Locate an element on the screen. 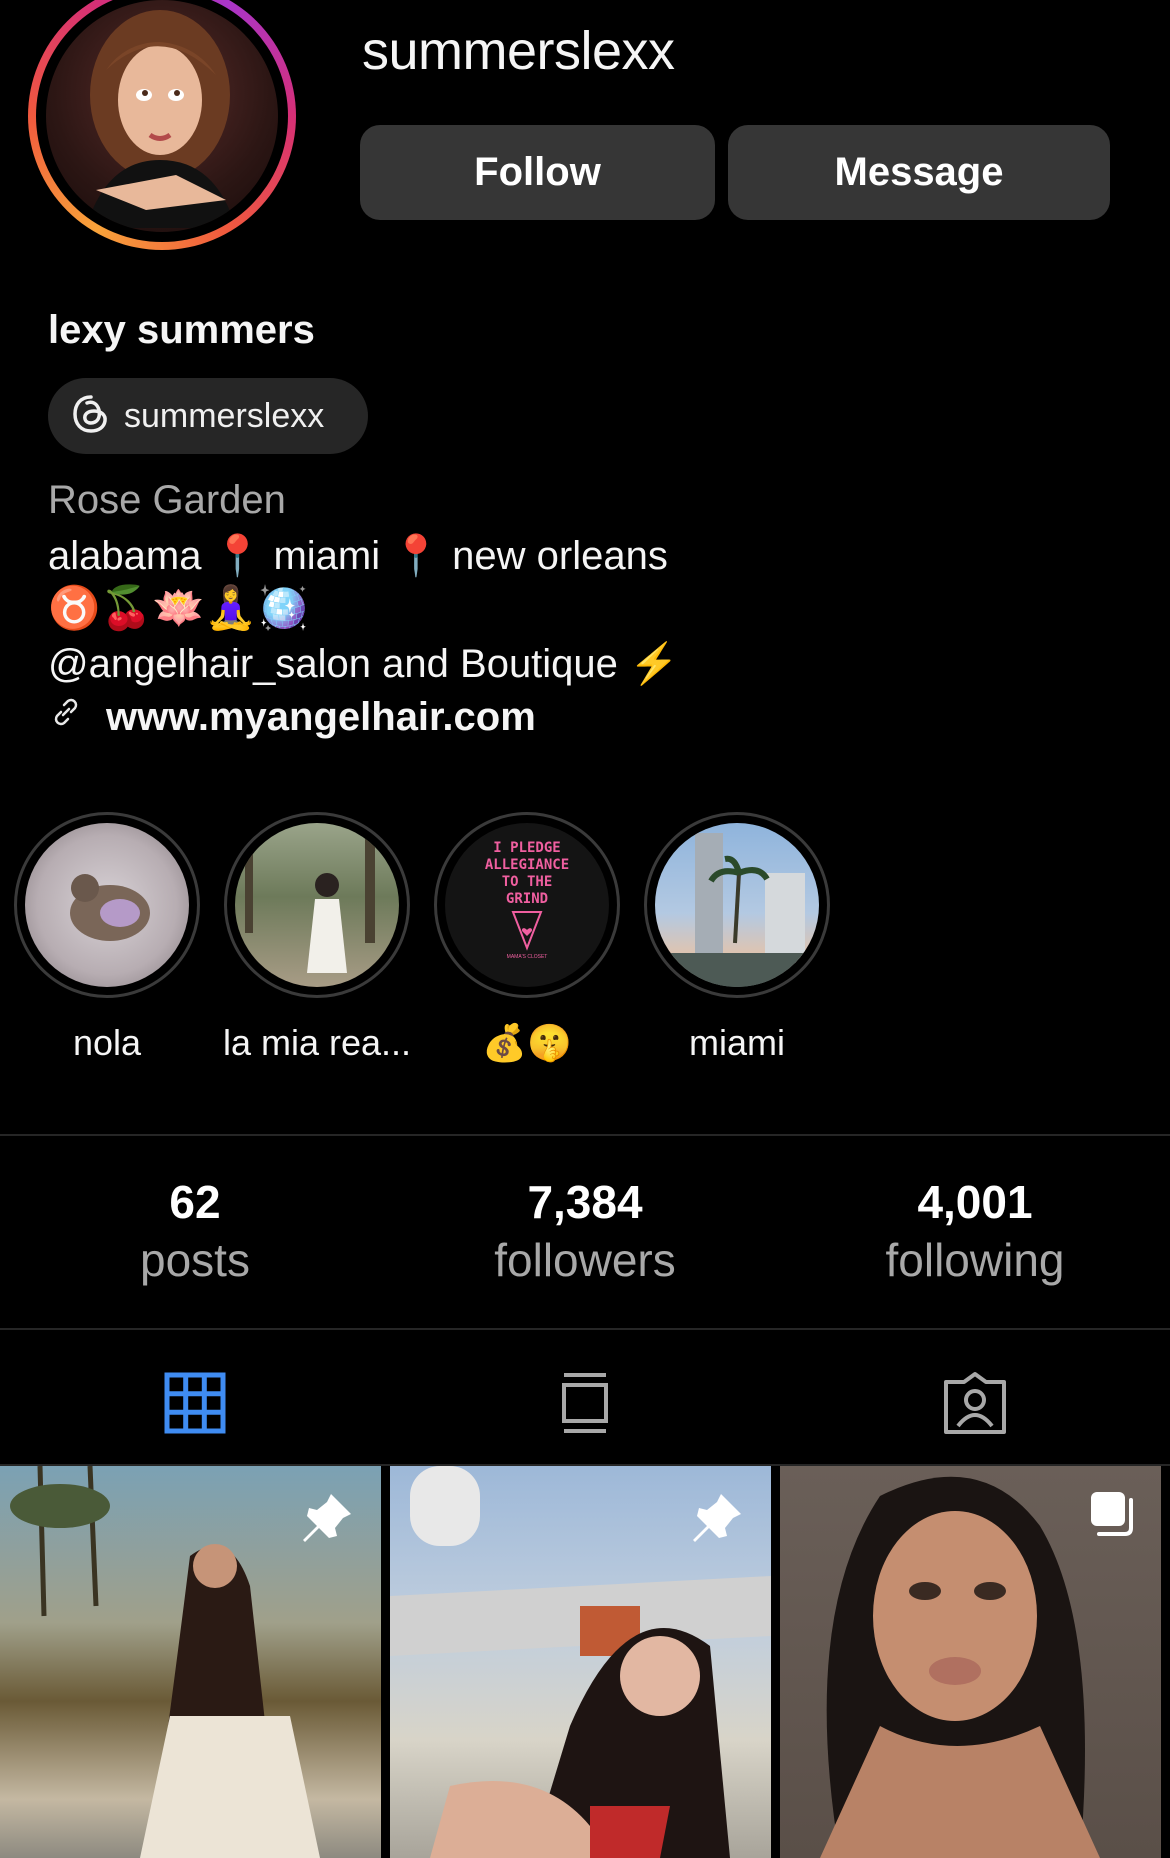 The image size is (1170, 1858). highlight-label: miami is located at coordinates (737, 1042).